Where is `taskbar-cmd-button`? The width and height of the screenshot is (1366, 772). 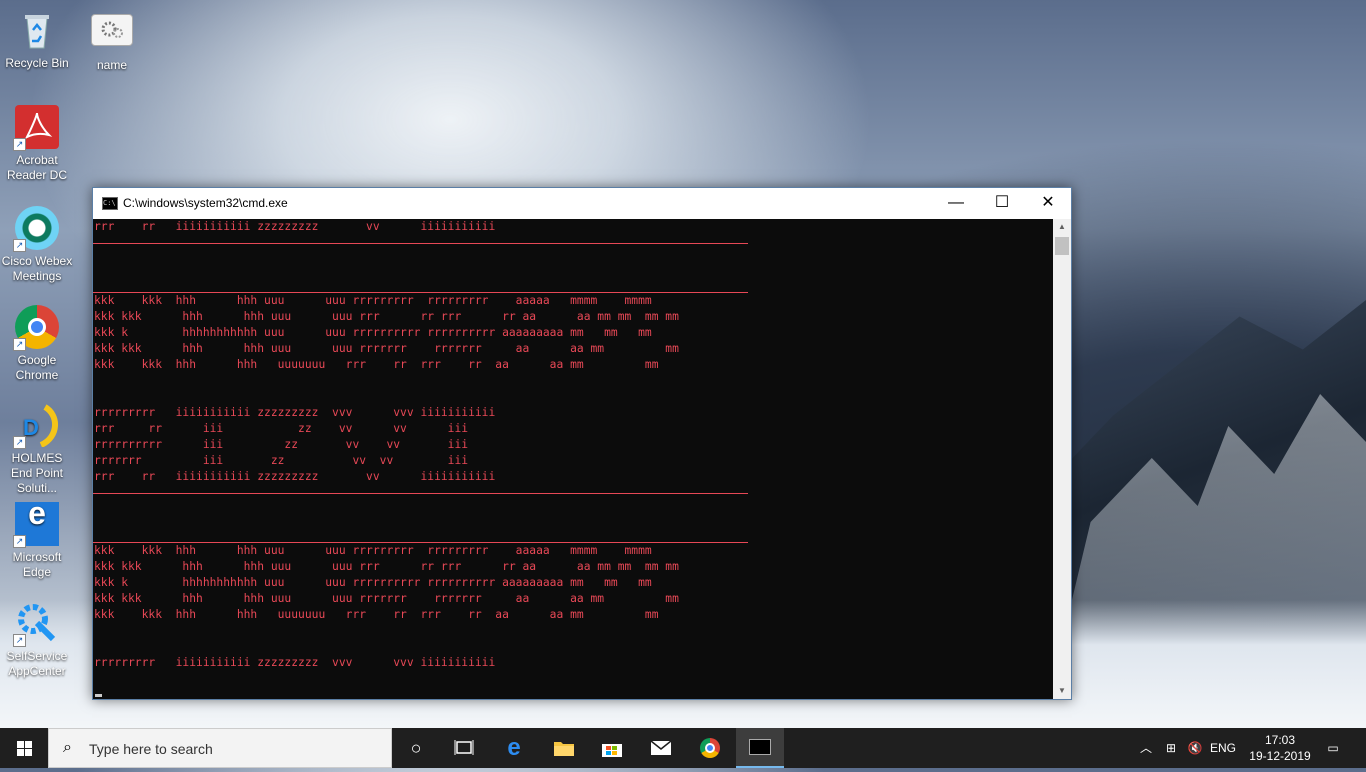
taskbar-cmd-button is located at coordinates (760, 748).